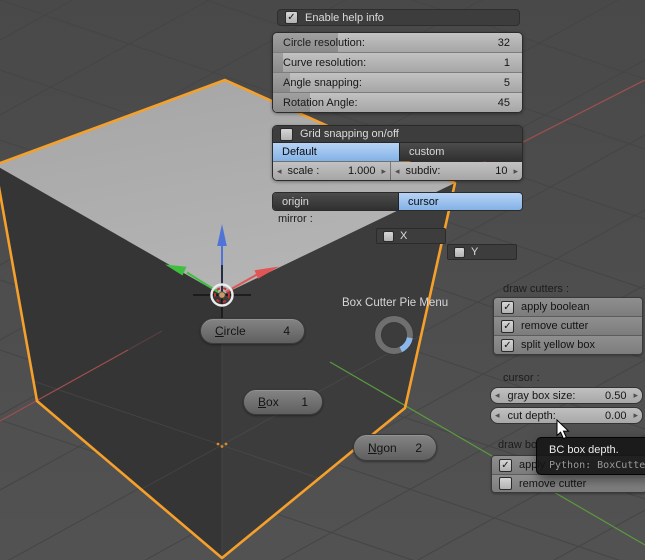 This screenshot has height=560, width=645. What do you see at coordinates (303, 171) in the screenshot?
I see `scale-label: scale :` at bounding box center [303, 171].